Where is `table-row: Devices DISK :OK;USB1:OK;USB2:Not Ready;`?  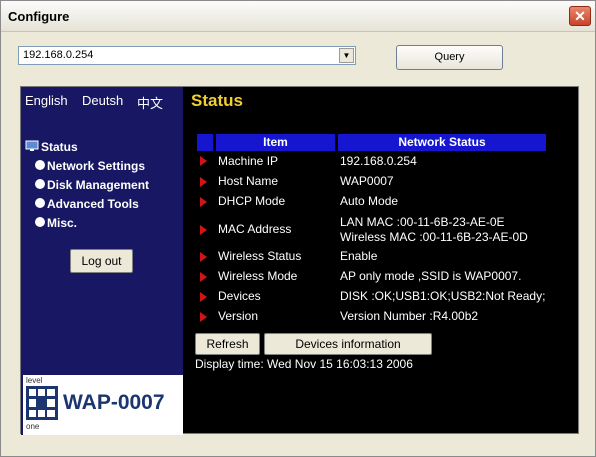
table-row: Devices DISK :OK;USB1:OK;USB2:Not Ready; is located at coordinates (377, 298).